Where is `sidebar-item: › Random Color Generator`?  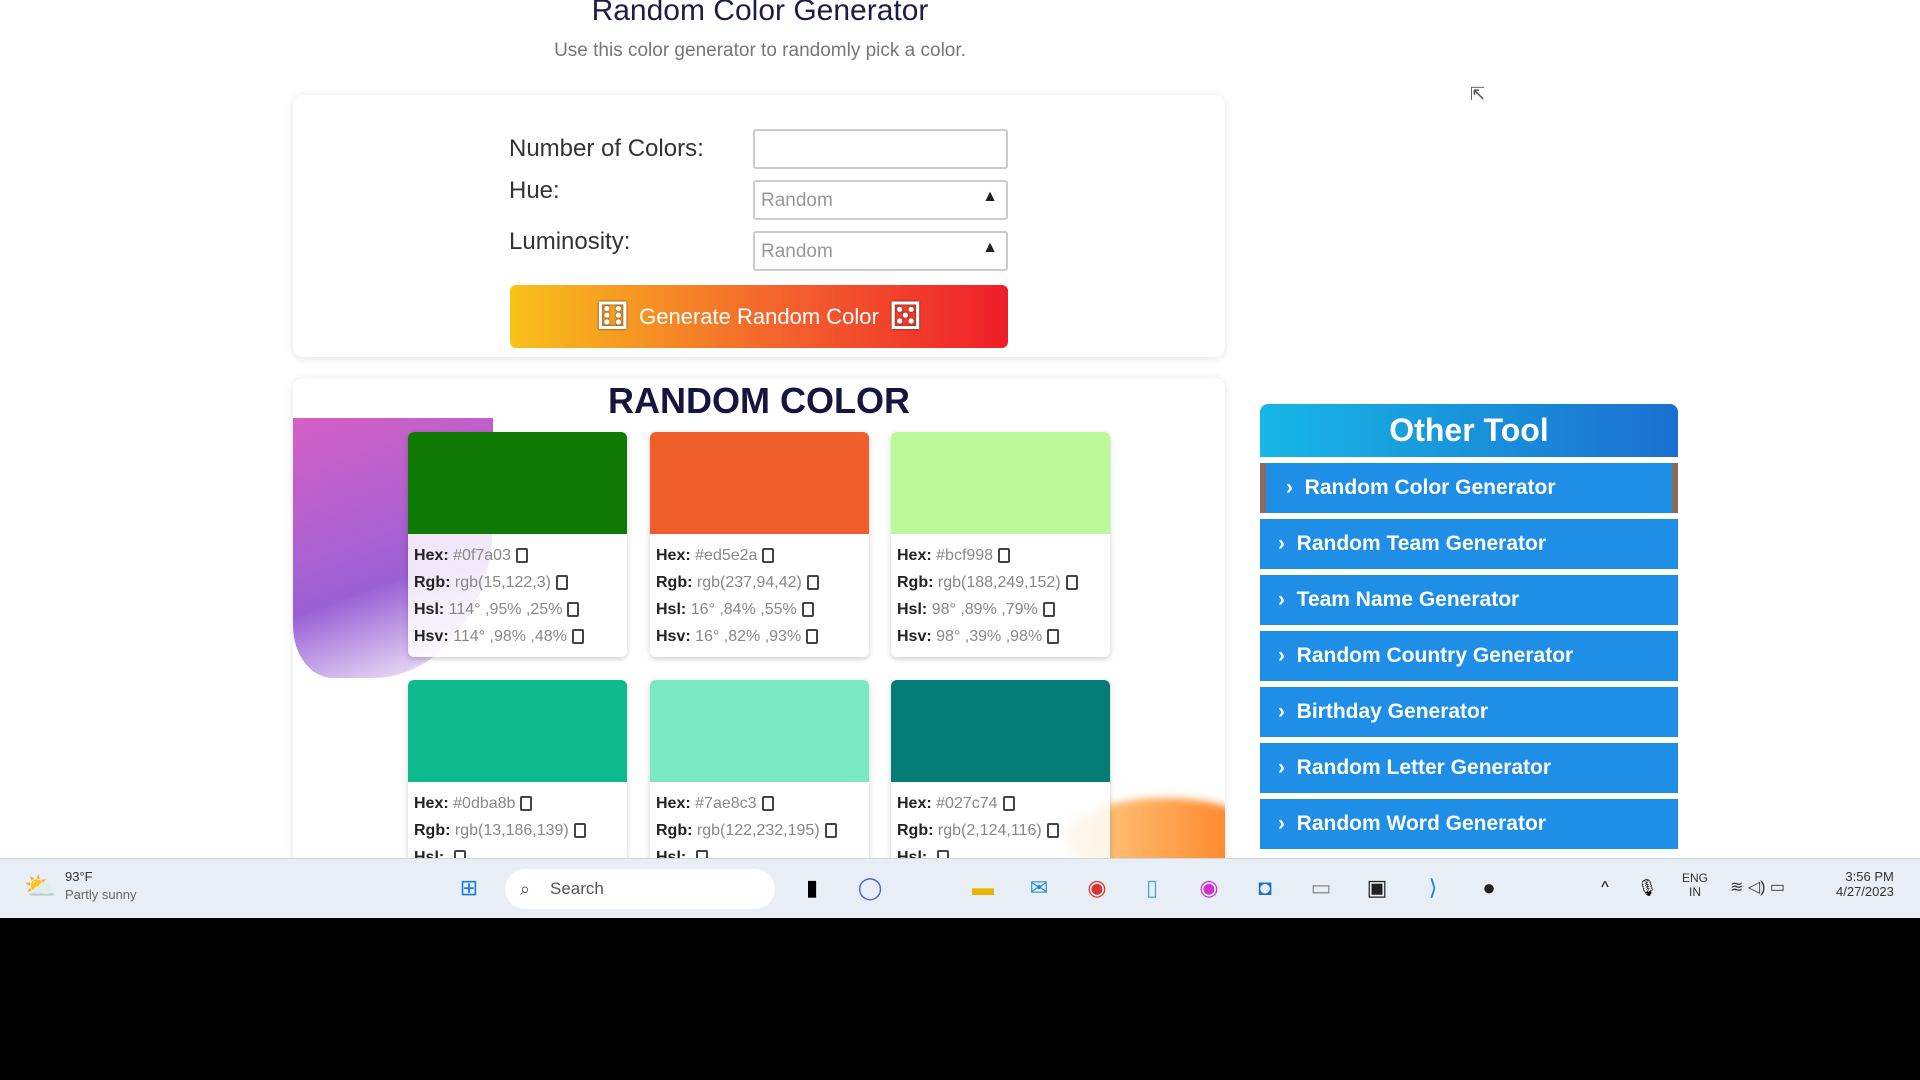
sidebar-item: › Random Color Generator is located at coordinates (1469, 488).